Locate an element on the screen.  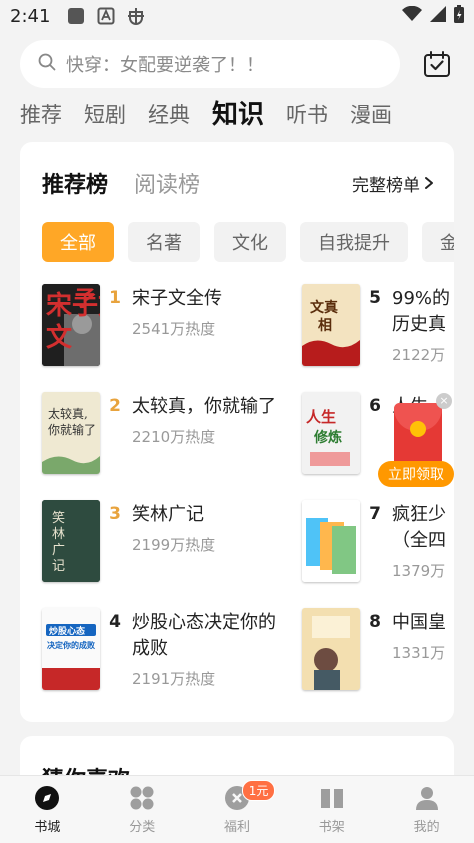
book-item: 宋子文 文 子 1 宋子文全传 2541万热度 is located at coordinates (132, 325).